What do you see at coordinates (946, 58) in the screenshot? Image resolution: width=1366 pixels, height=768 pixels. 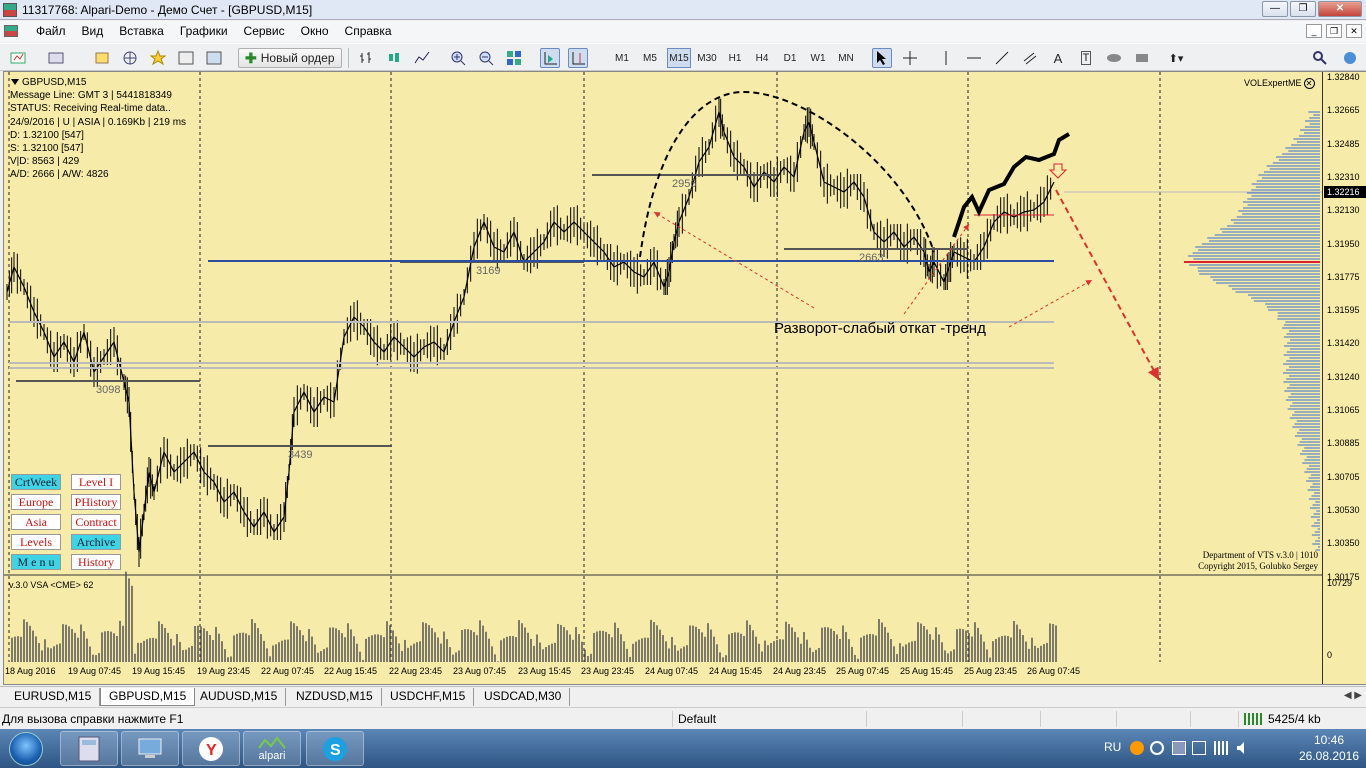 I see `vertical-line-icon` at bounding box center [946, 58].